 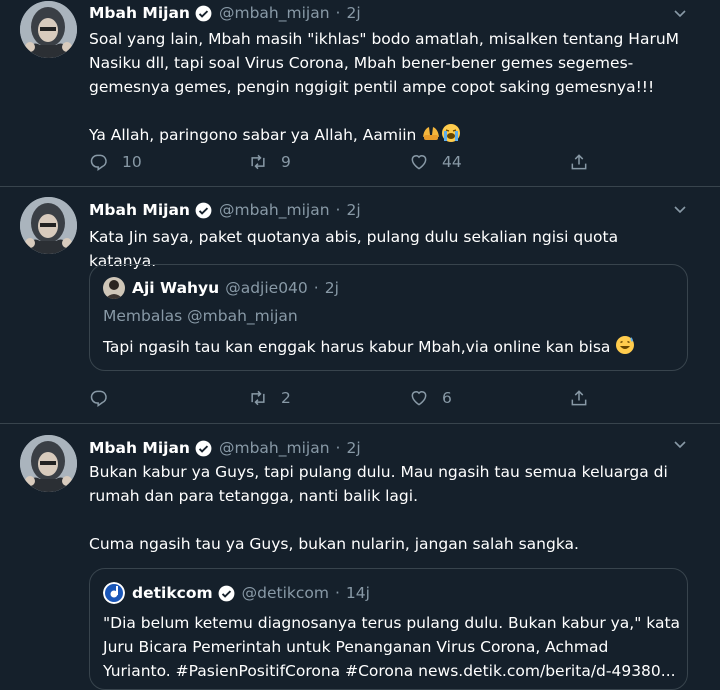 What do you see at coordinates (286, 162) in the screenshot?
I see `retweet-count: 9` at bounding box center [286, 162].